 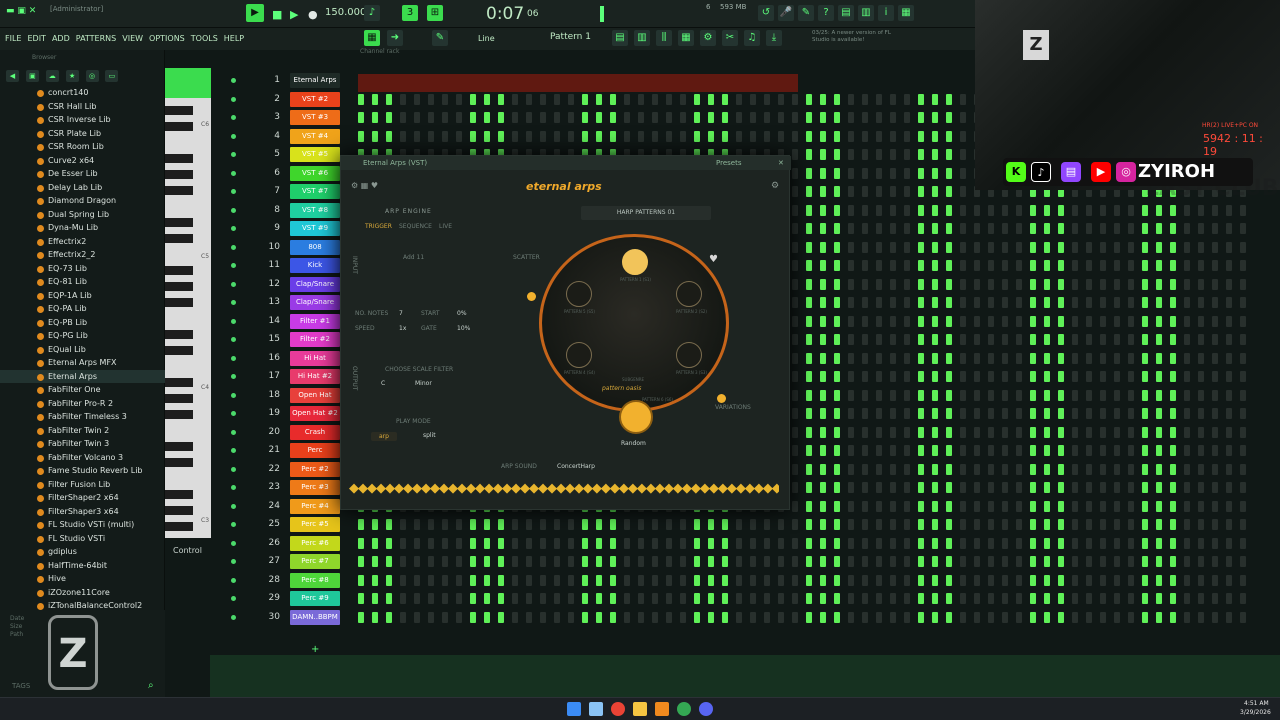 I want to click on arp-sound-select: ConcertHarp, so click(x=576, y=466).